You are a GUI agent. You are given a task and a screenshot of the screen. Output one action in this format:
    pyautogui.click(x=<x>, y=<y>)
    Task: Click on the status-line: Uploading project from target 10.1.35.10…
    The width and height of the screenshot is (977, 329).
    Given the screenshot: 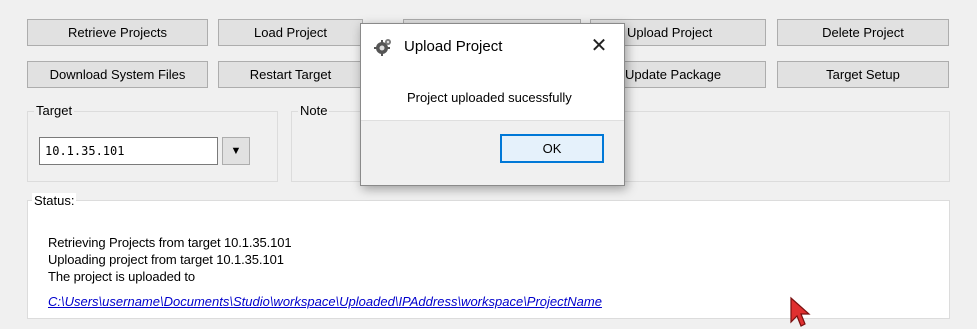 What is the action you would take?
    pyautogui.click(x=166, y=259)
    